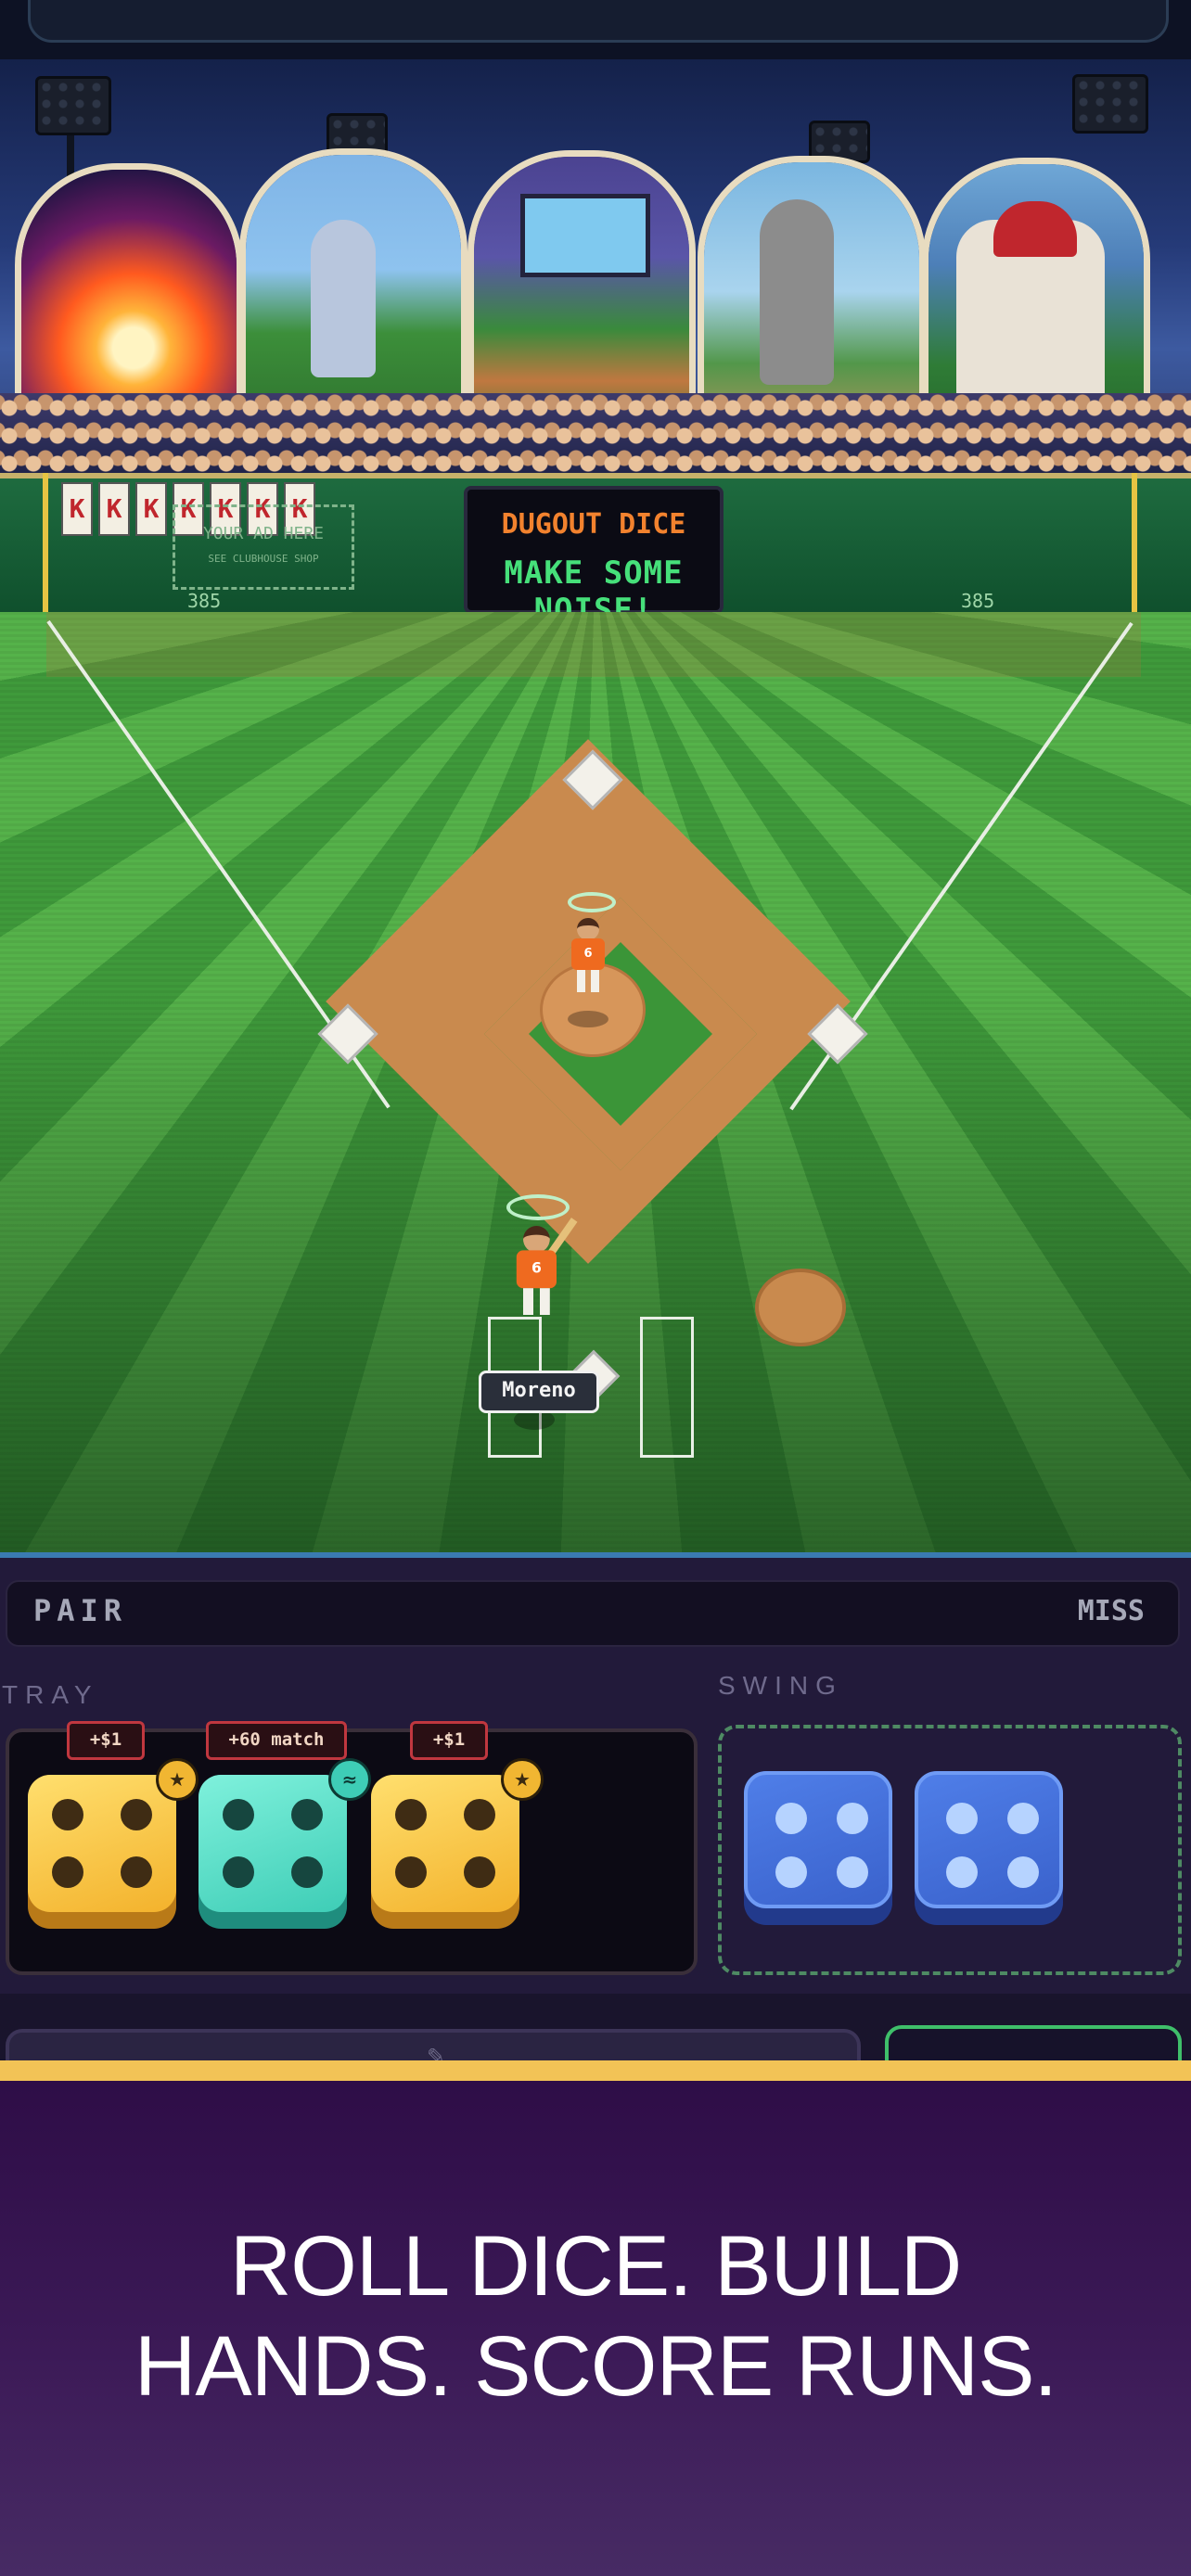 The width and height of the screenshot is (1191, 2576). I want to click on hand-result: MISS, so click(1111, 1611).